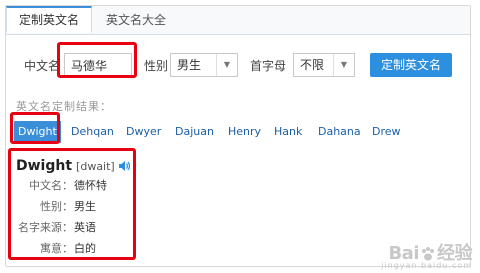 The height and width of the screenshot is (273, 480). Describe the element at coordinates (312, 65) in the screenshot. I see `initial-select-value: 不限` at that location.